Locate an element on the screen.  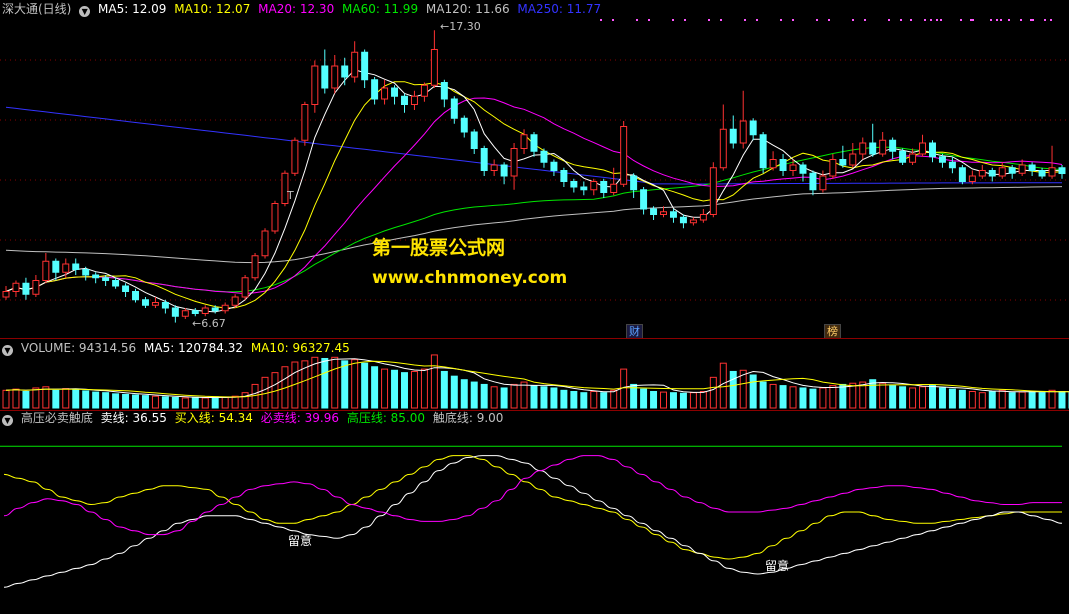
sell-line-value: 卖线: 36.55 is located at coordinates (133, 418).